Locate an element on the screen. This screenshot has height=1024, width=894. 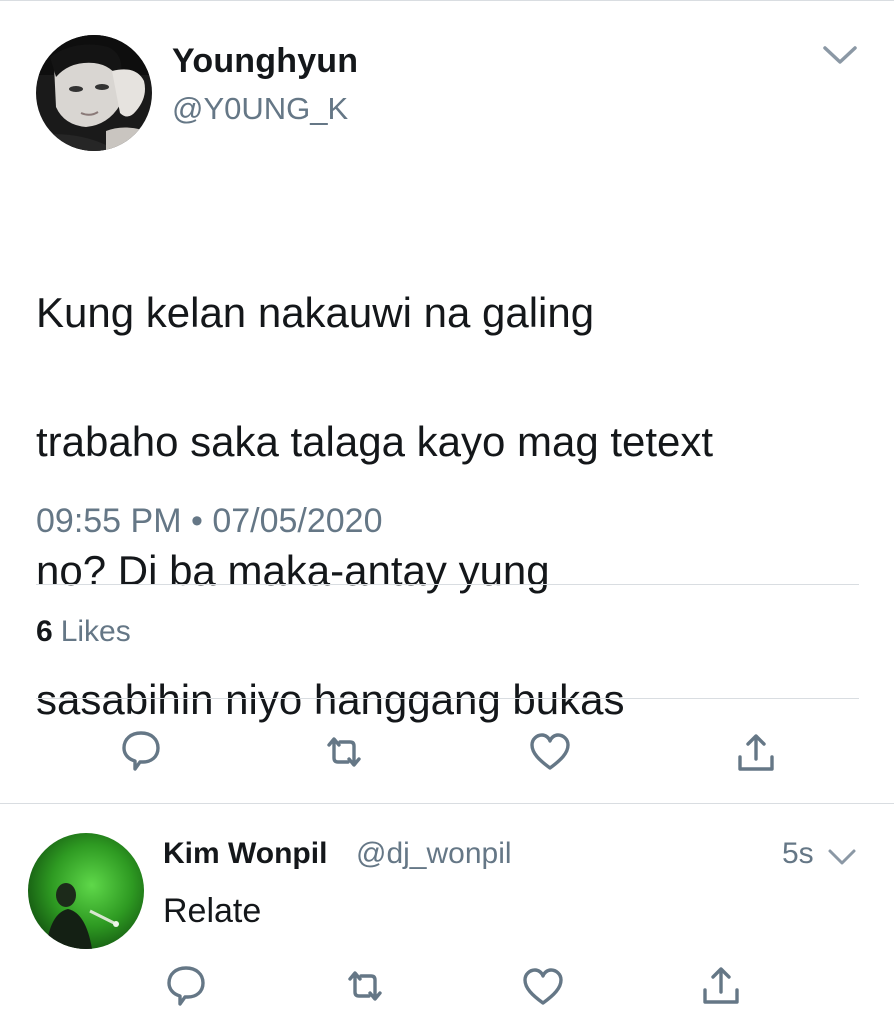
tweet-text-line: Kung kelan nakauwi na galing is located at coordinates (315, 312).